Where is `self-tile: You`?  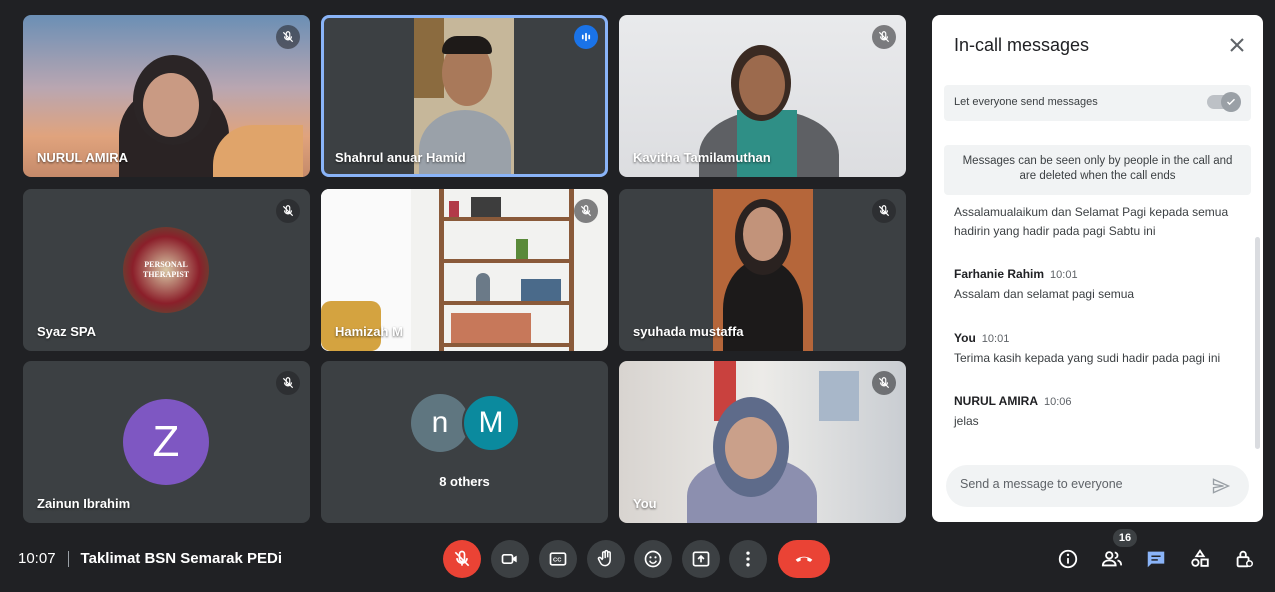 self-tile: You is located at coordinates (762, 442).